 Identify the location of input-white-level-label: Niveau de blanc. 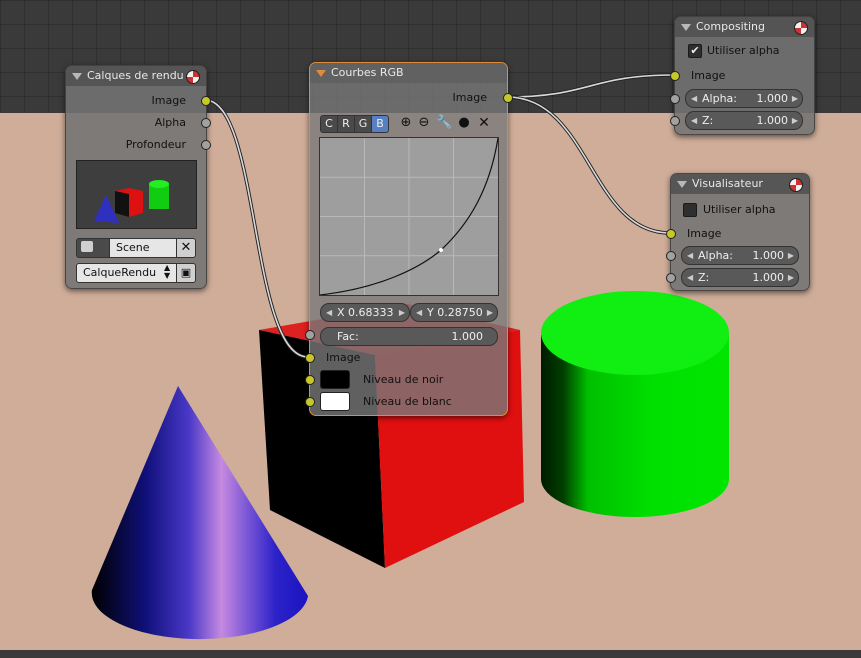
(407, 401).